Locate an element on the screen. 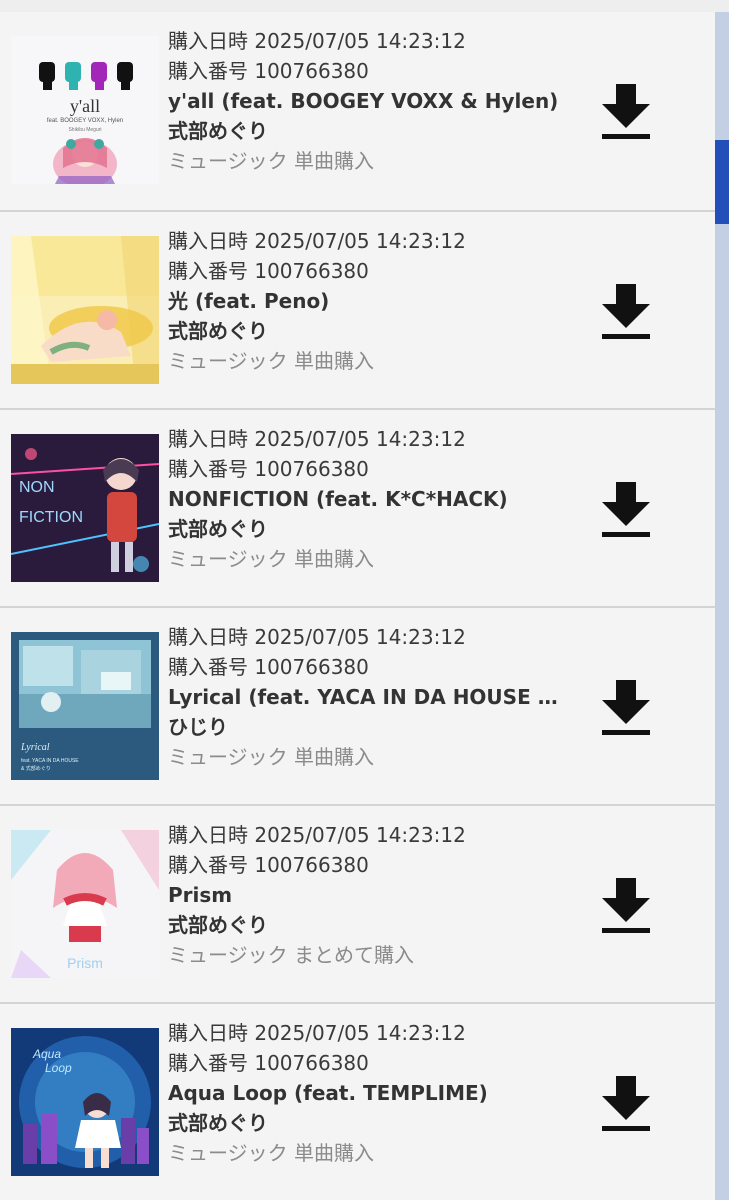  album-art-hikari is located at coordinates (85, 310).